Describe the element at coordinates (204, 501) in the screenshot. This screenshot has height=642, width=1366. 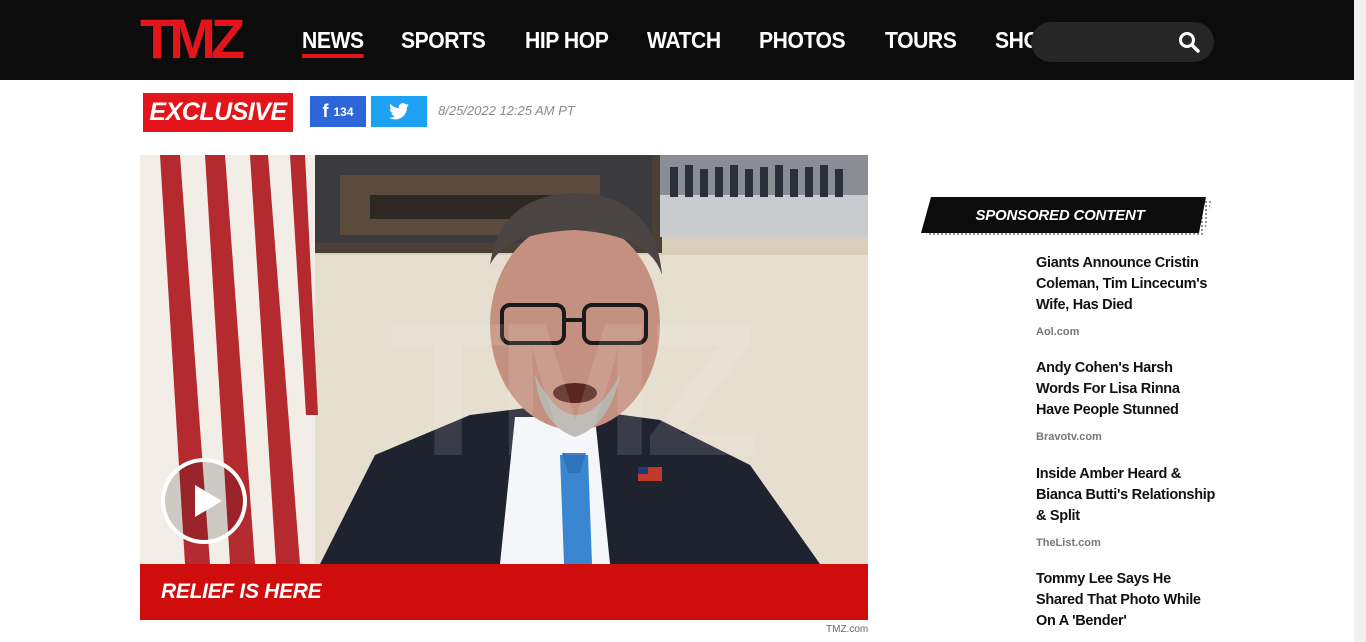
I see `play-icon` at that location.